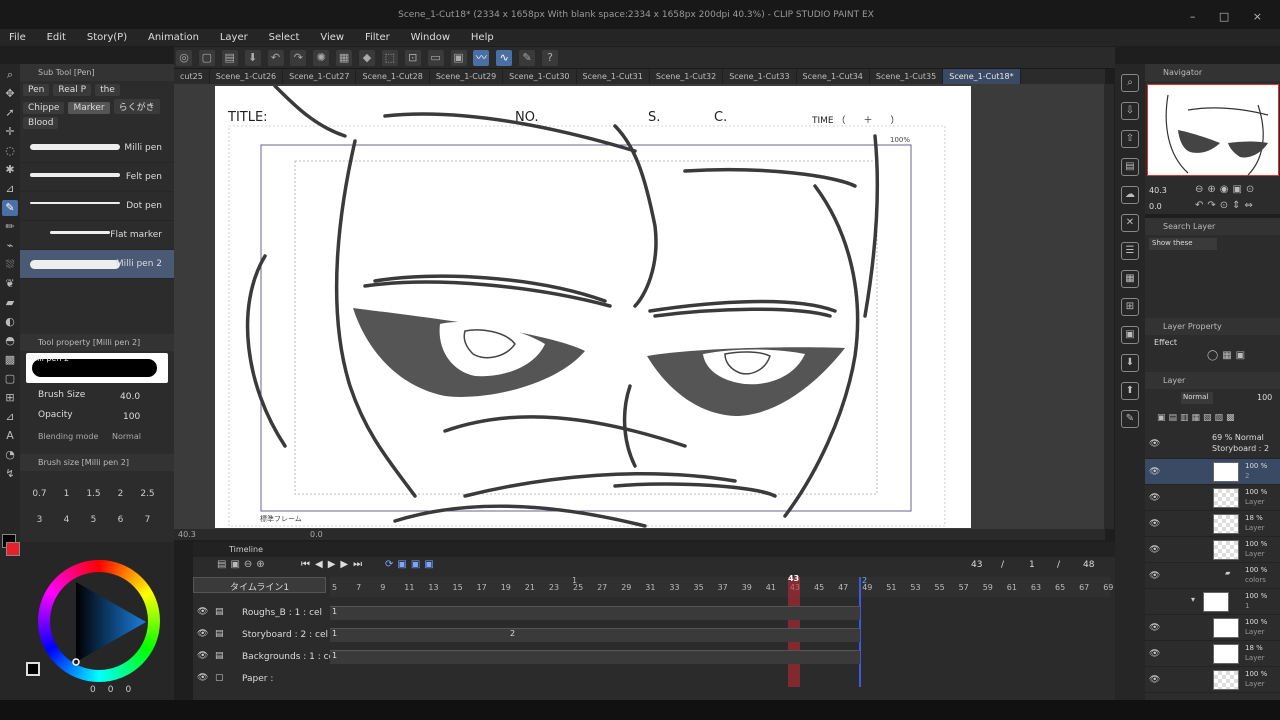 The image size is (1280, 720). Describe the element at coordinates (39, 494) in the screenshot. I see `size-option: 0.7` at that location.